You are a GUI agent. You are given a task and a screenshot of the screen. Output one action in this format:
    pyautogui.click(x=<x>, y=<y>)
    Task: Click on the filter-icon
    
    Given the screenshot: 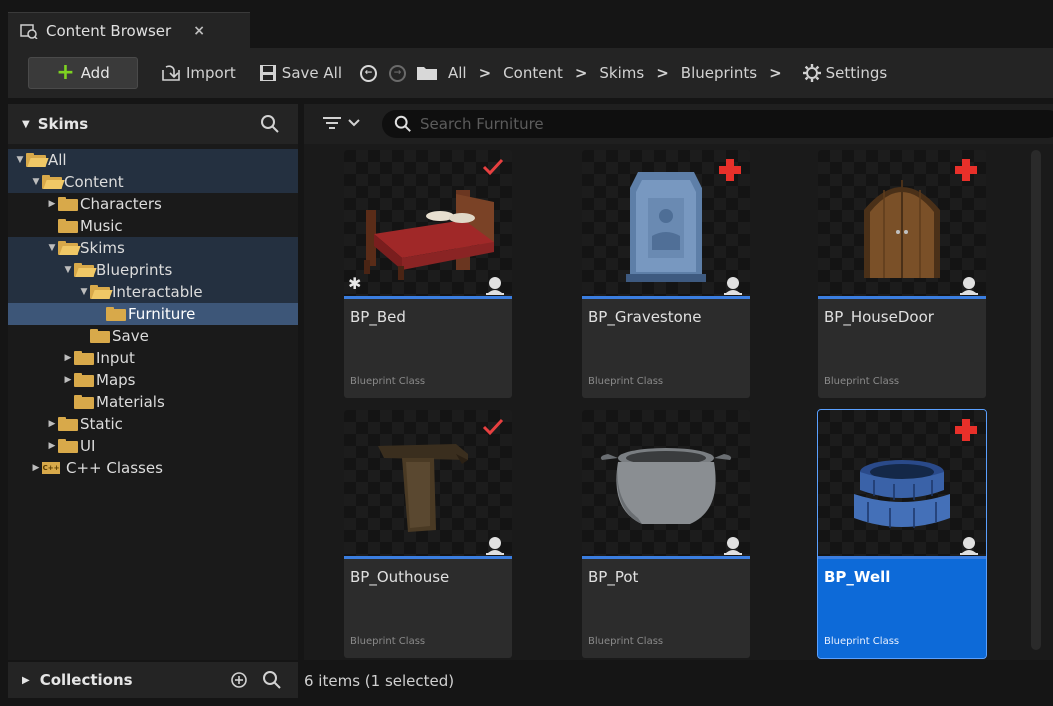 What is the action you would take?
    pyautogui.click(x=332, y=123)
    